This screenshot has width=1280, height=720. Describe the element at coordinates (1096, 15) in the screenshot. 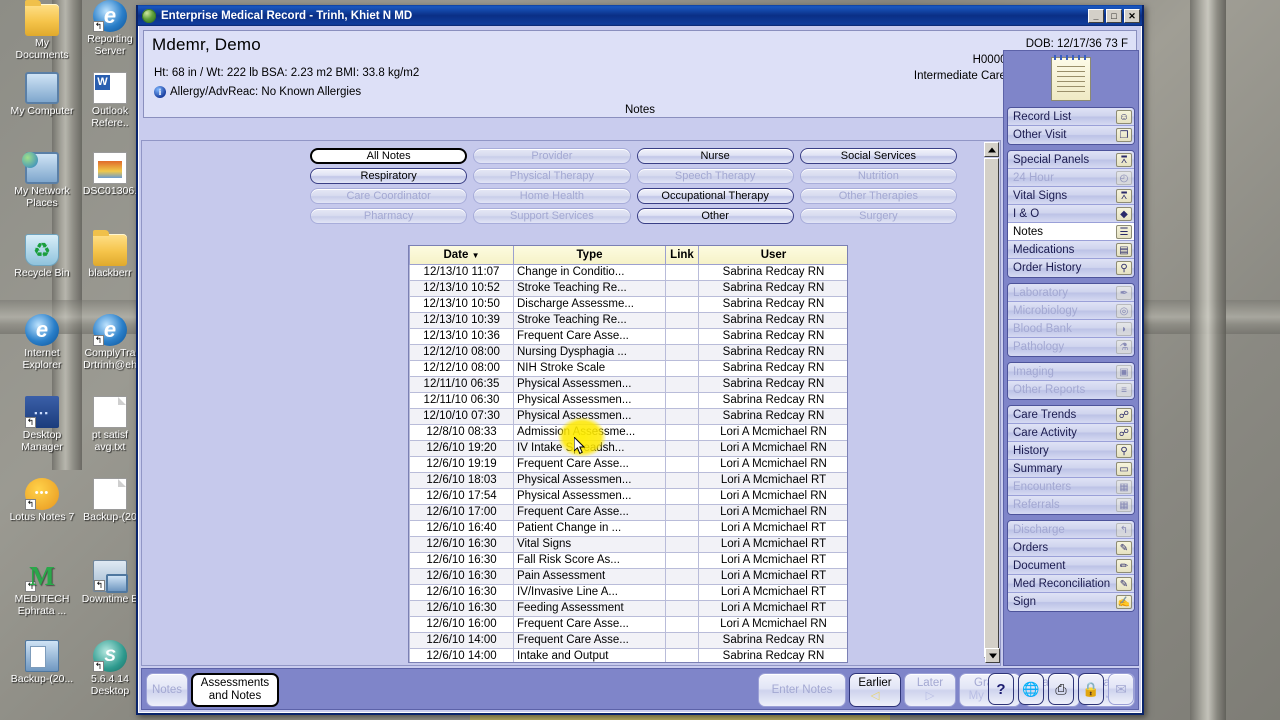

I see `minimize-button: _` at that location.